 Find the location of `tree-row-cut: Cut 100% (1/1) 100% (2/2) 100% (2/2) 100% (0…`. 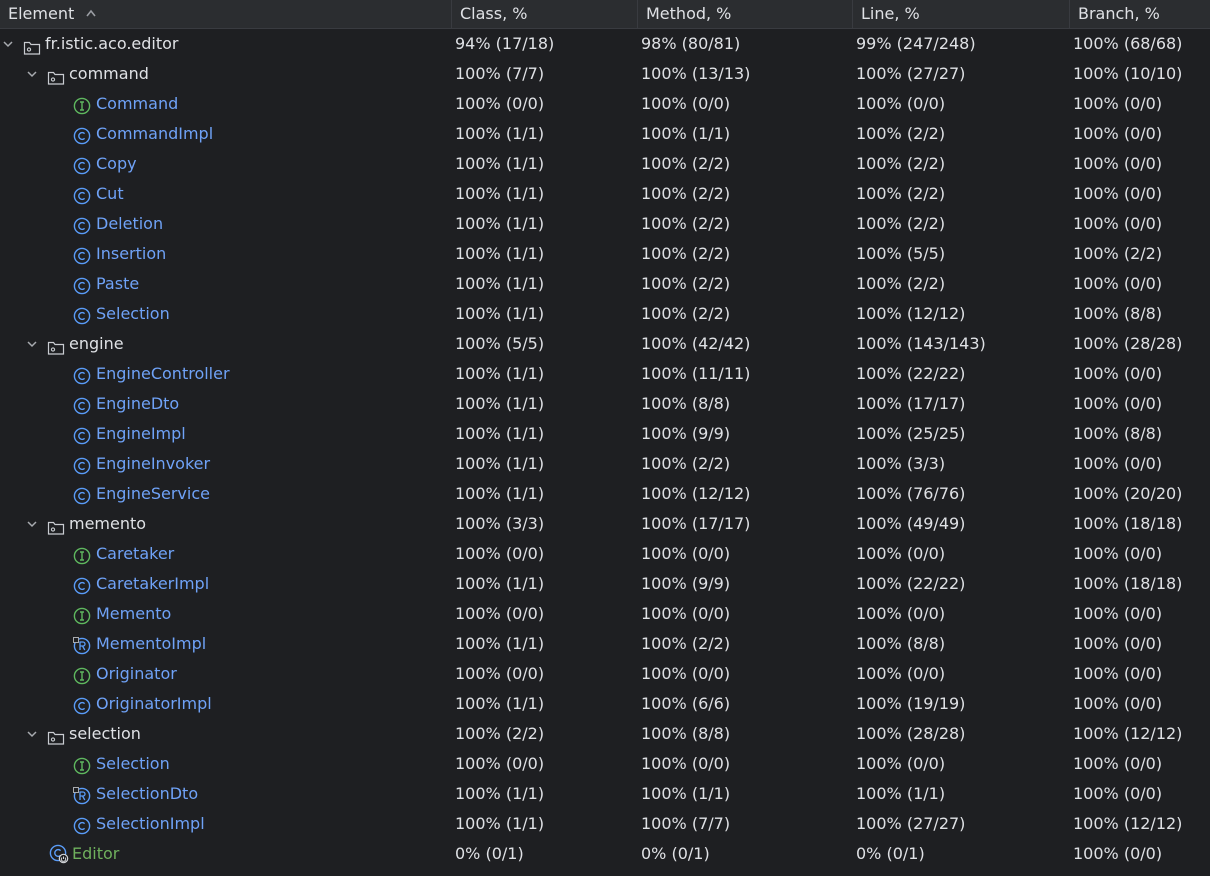

tree-row-cut: Cut 100% (1/1) 100% (2/2) 100% (2/2) 100% (0… is located at coordinates (605, 194).